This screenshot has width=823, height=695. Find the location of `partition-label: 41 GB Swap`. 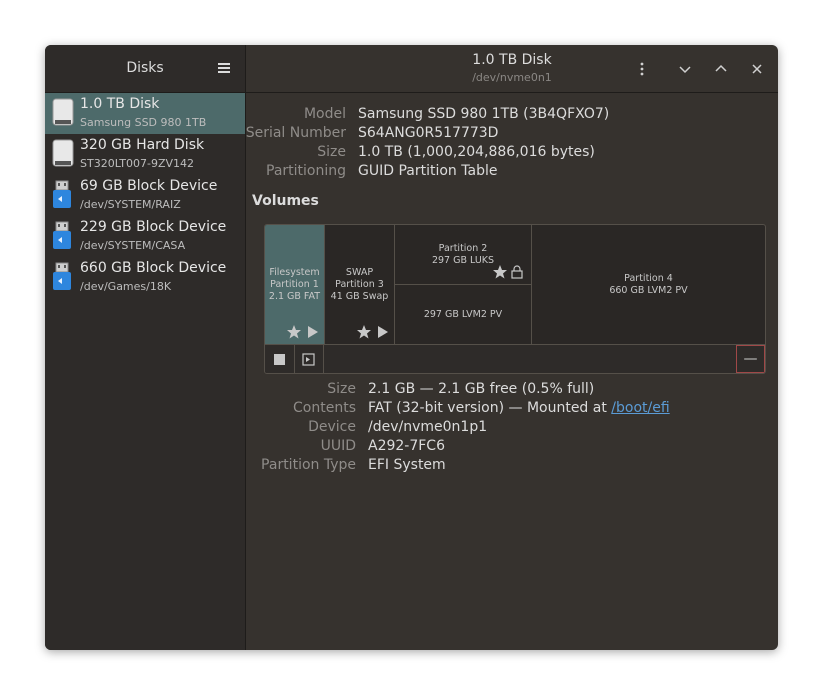

partition-label: 41 GB Swap is located at coordinates (359, 296).